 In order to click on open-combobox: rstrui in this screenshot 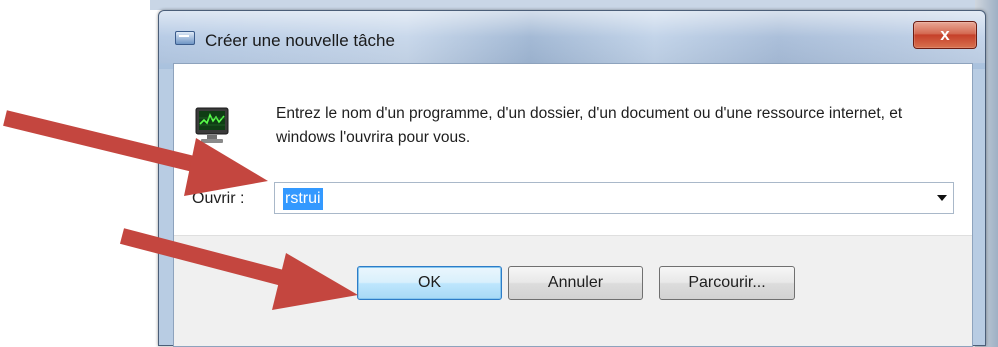, I will do `click(614, 198)`.